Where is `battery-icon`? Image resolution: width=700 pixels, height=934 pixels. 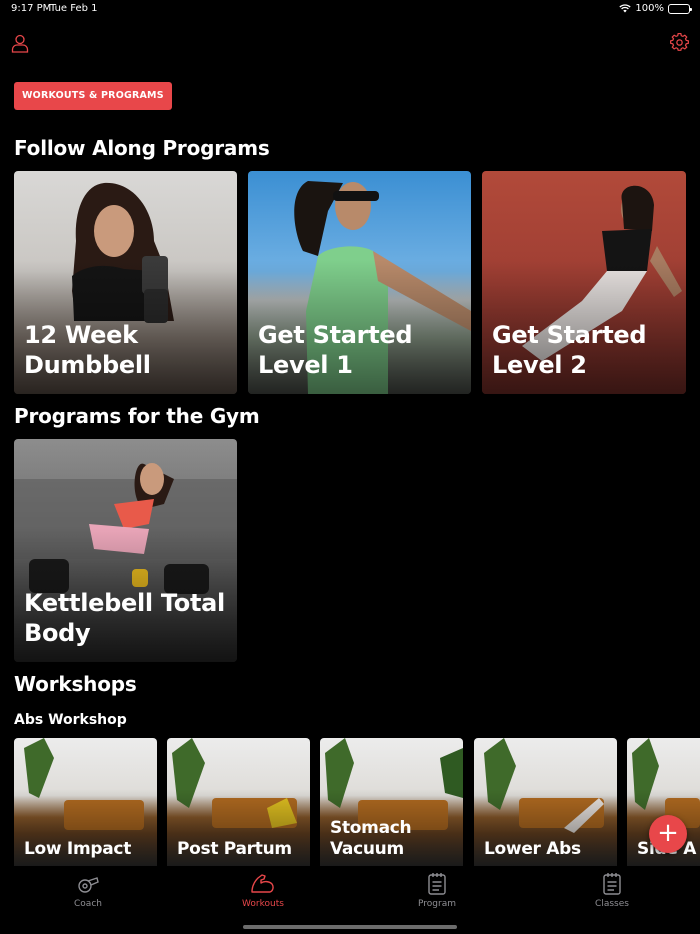
battery-icon is located at coordinates (680, 8).